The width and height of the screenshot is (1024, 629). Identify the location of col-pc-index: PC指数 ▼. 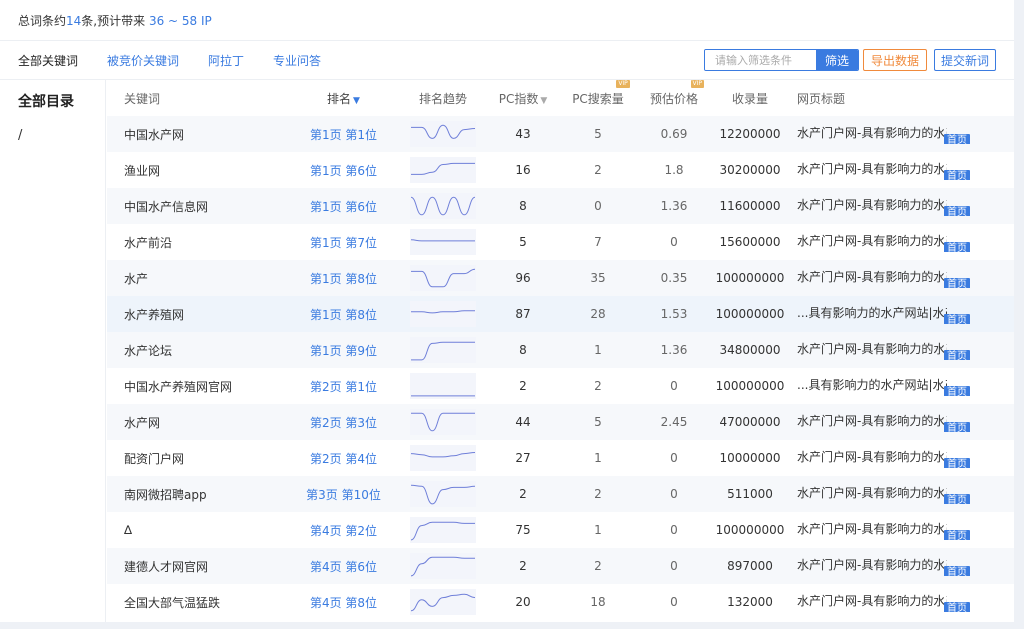
(523, 98).